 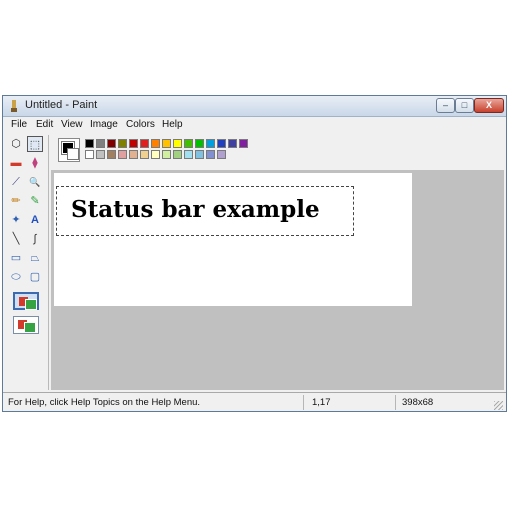 I want to click on rectangle-icon: ▭, so click(x=16, y=258).